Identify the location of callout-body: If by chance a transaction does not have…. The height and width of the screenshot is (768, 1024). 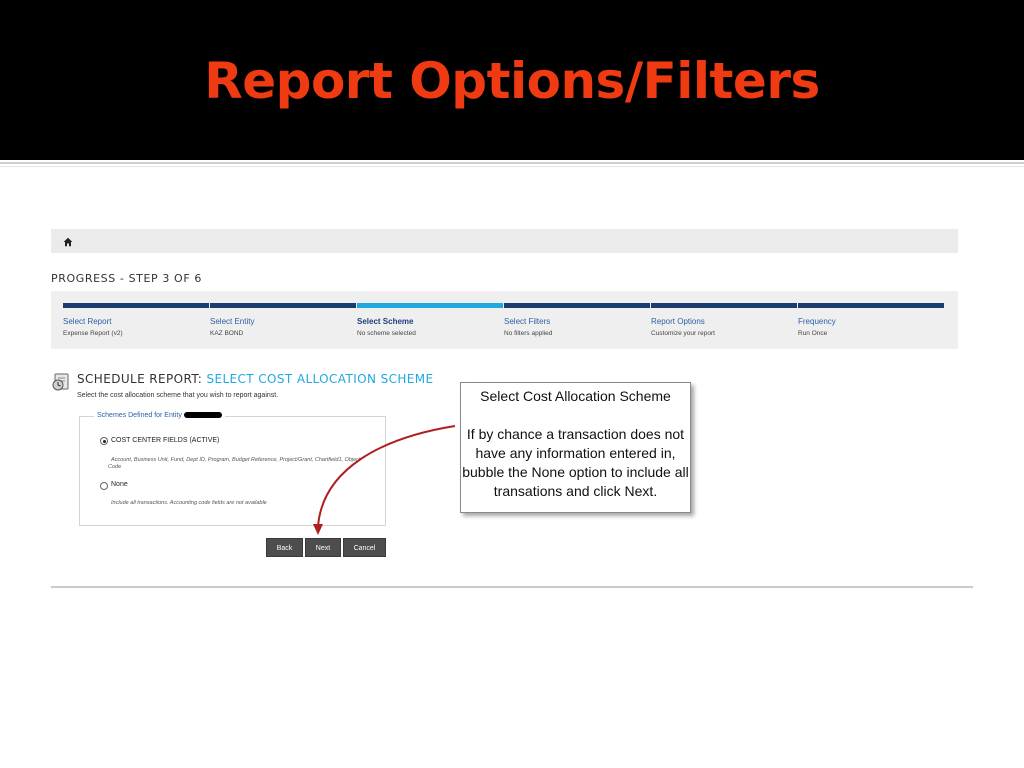
(575, 462).